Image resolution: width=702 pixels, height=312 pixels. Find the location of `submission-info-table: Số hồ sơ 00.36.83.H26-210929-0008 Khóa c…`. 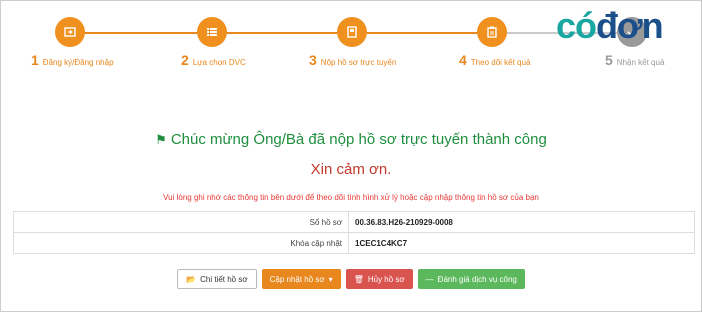

submission-info-table: Số hồ sơ 00.36.83.H26-210929-0008 Khóa c… is located at coordinates (354, 232).